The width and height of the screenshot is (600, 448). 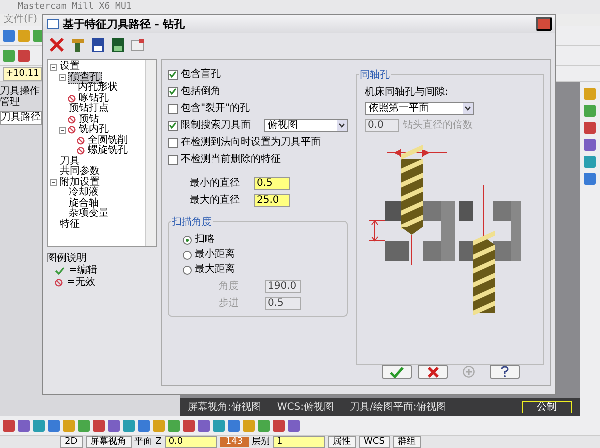 What do you see at coordinates (398, 407) in the screenshot?
I see `status-text: 刀具/绘图平面:俯视图` at bounding box center [398, 407].